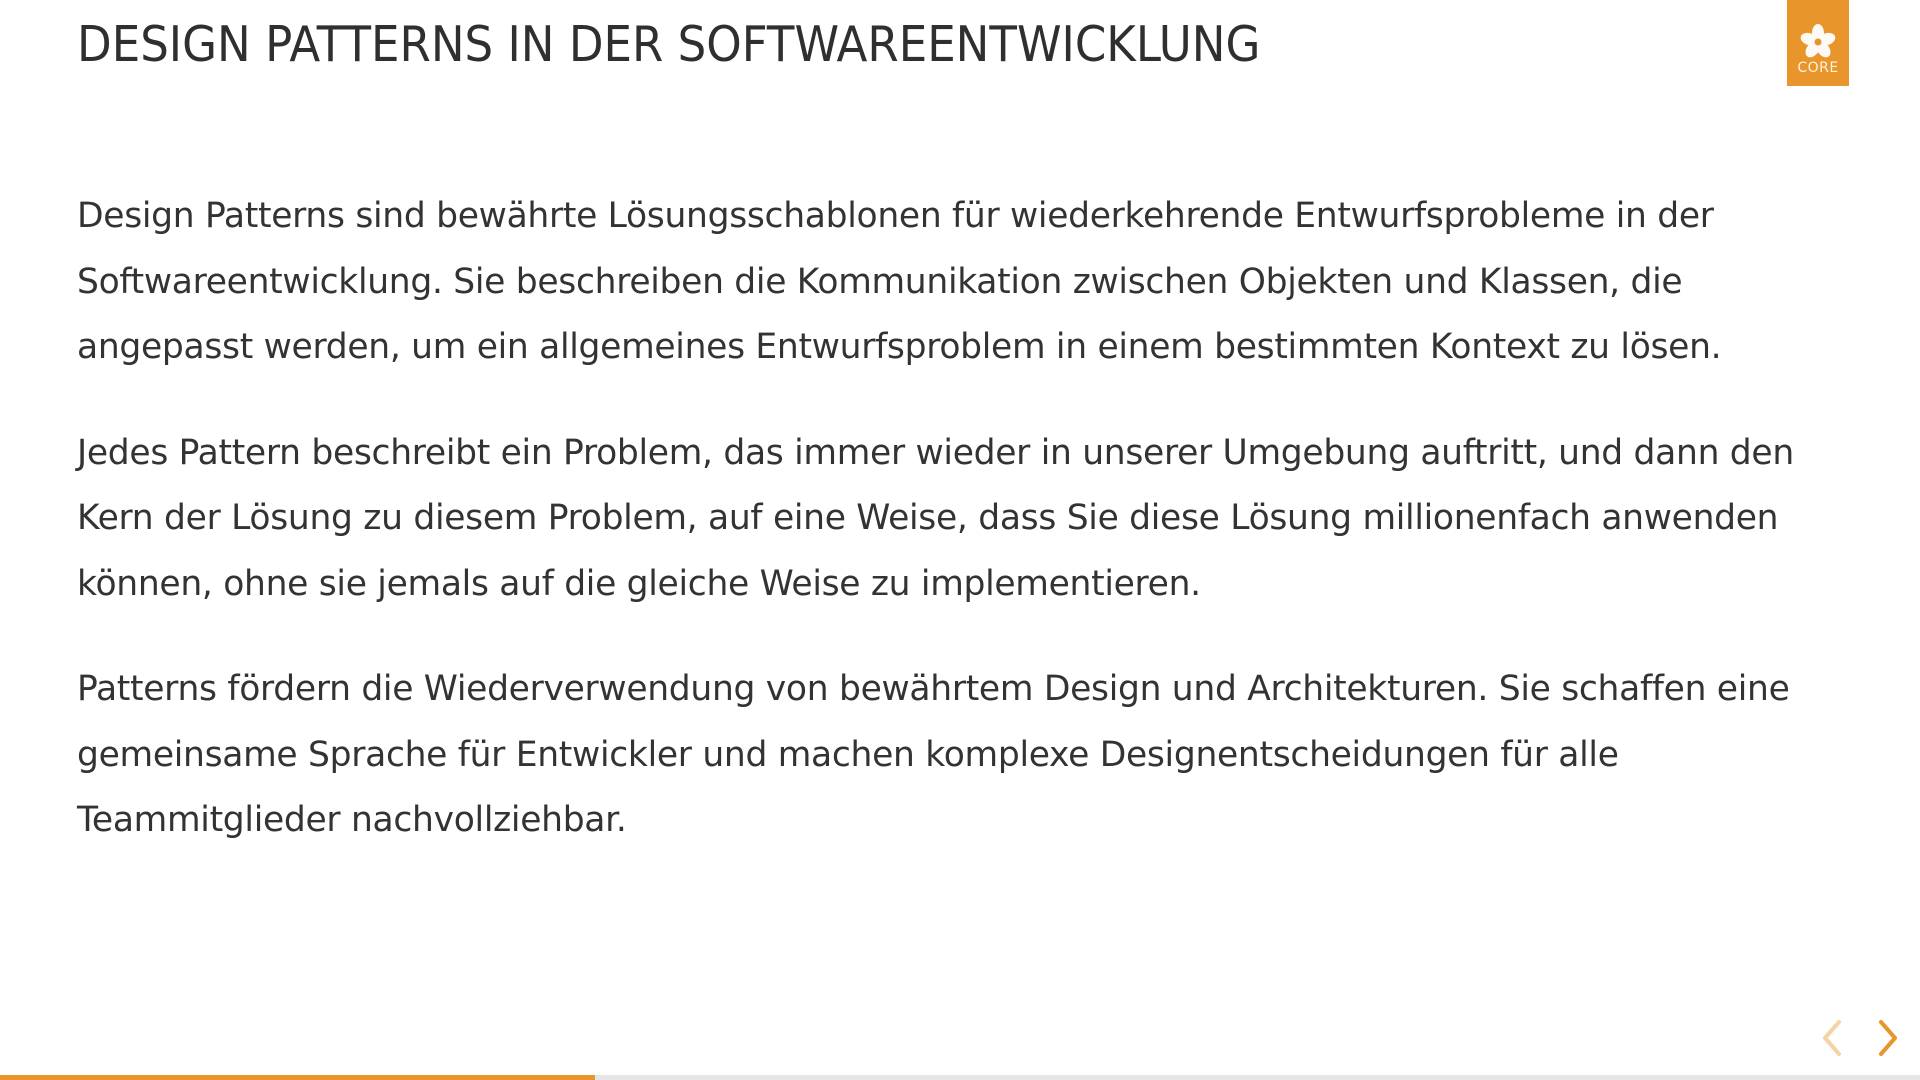 This screenshot has width=1920, height=1080. I want to click on progress-bar, so click(960, 1077).